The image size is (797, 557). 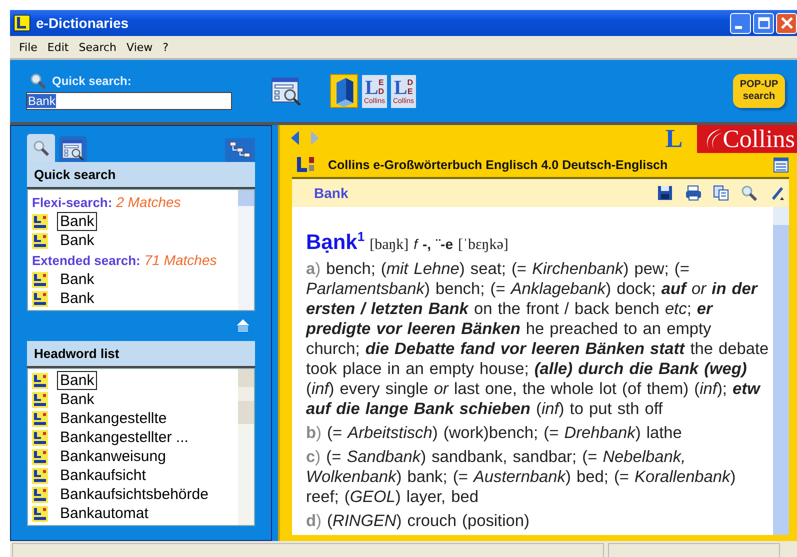 What do you see at coordinates (315, 137) in the screenshot?
I see `forward-arrow-icon` at bounding box center [315, 137].